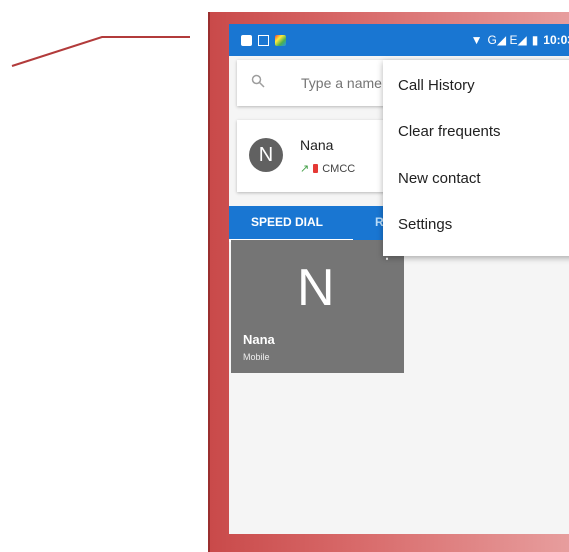 This screenshot has height=552, width=569. I want to click on notification-bag-icon, so click(246, 40).